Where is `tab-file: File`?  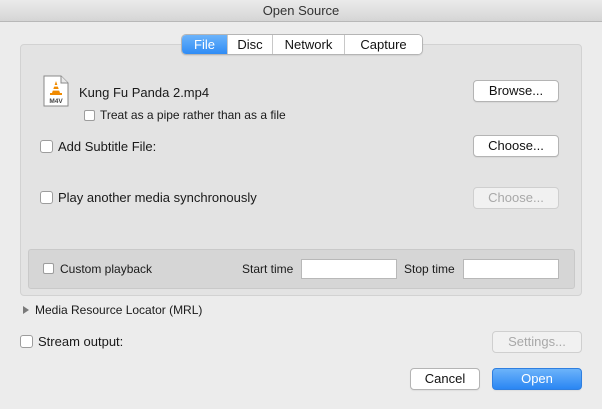
tab-file: File is located at coordinates (205, 44).